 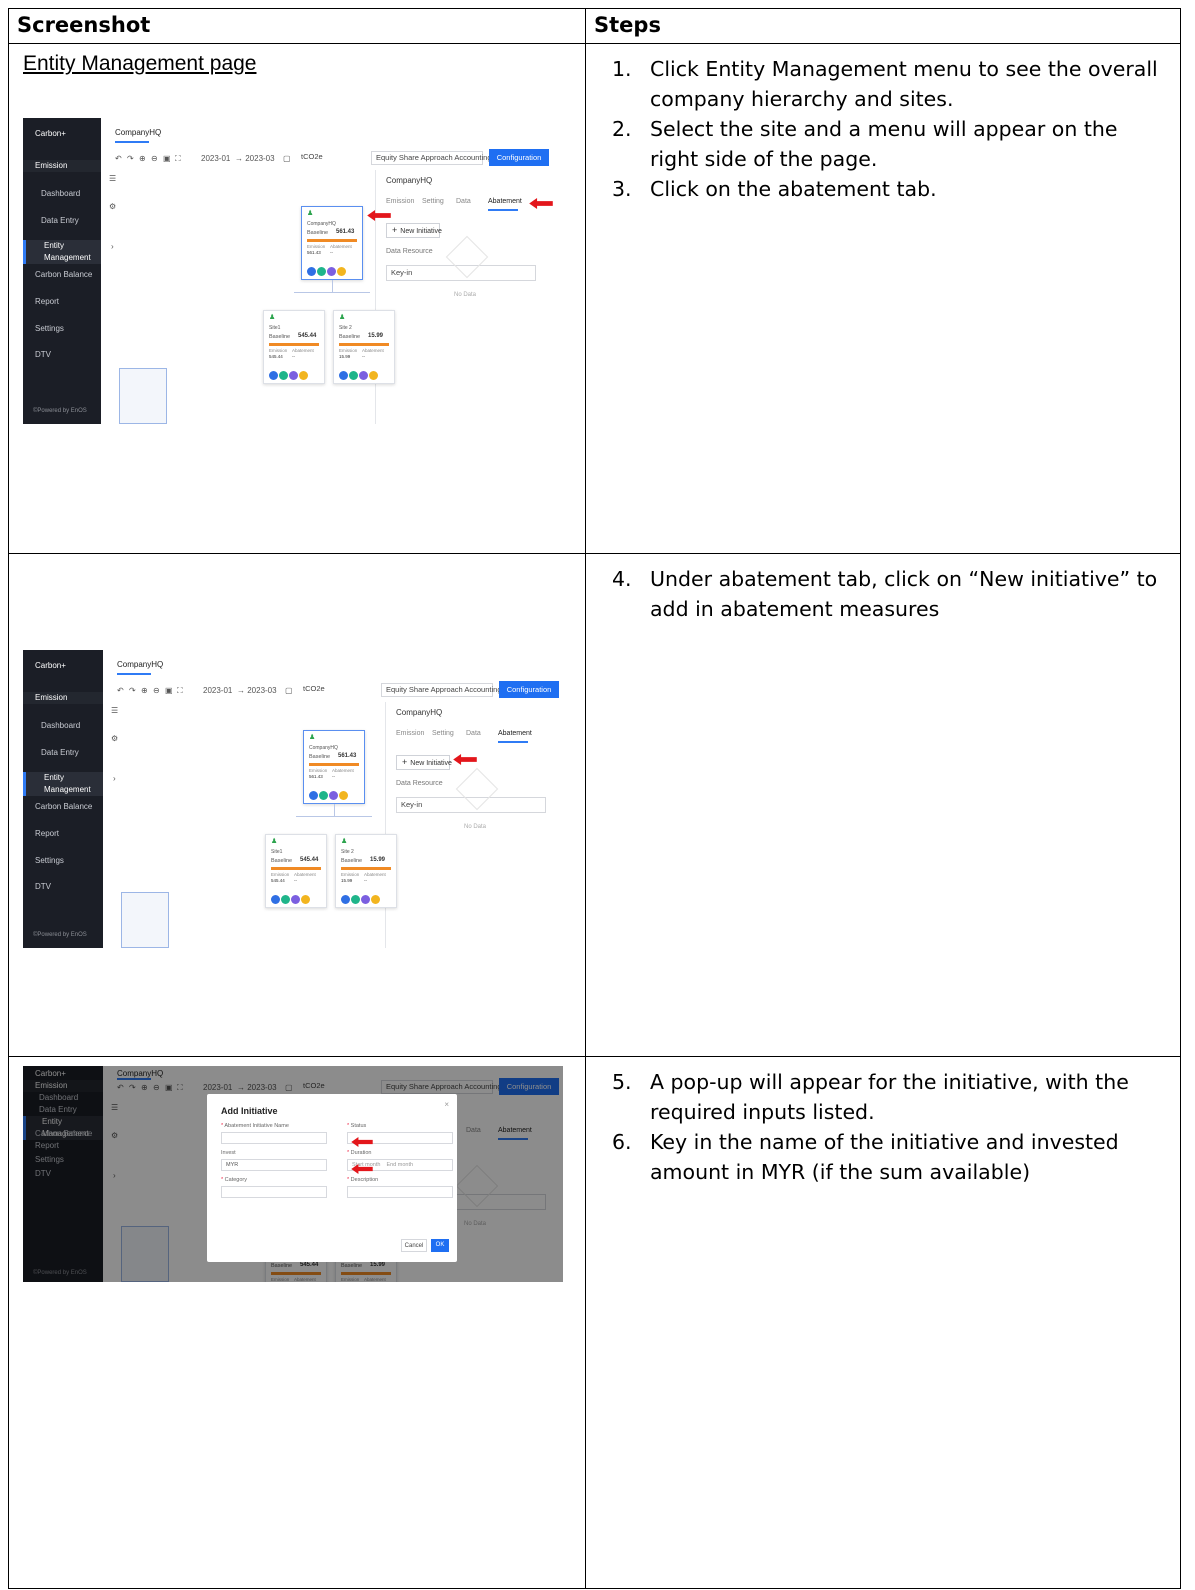 I want to click on cancel-button: Cancel, so click(x=414, y=1245).